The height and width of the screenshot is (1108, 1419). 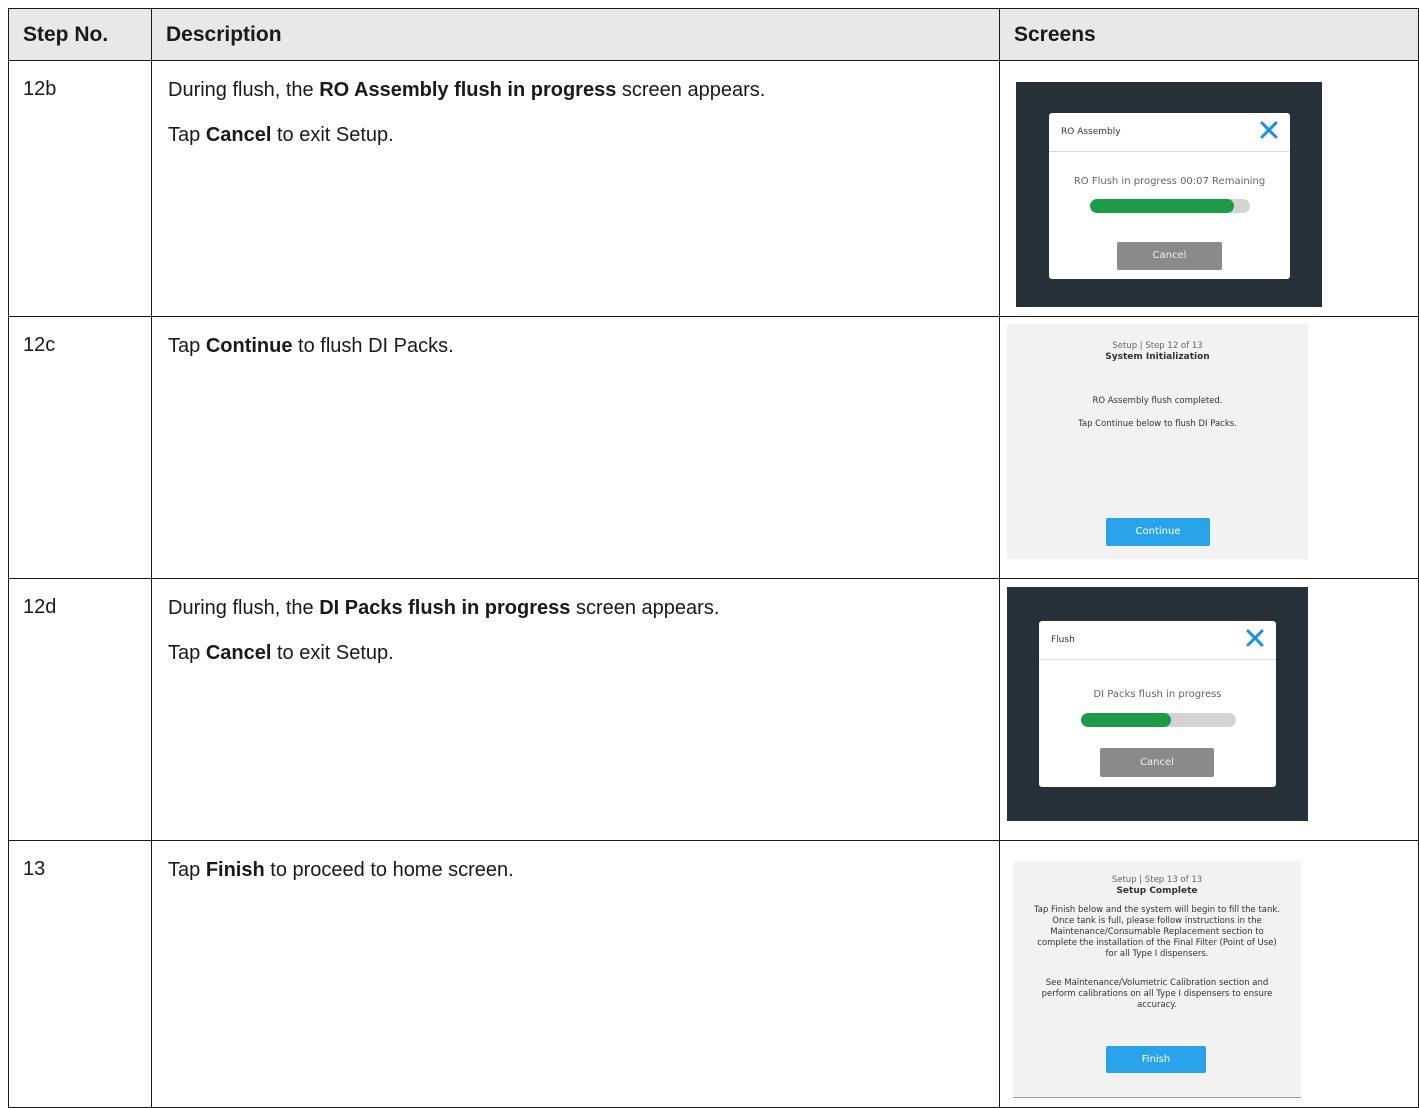 What do you see at coordinates (1169, 181) in the screenshot?
I see `flush-status-message: RO Flush in progress 00:07 Remaining` at bounding box center [1169, 181].